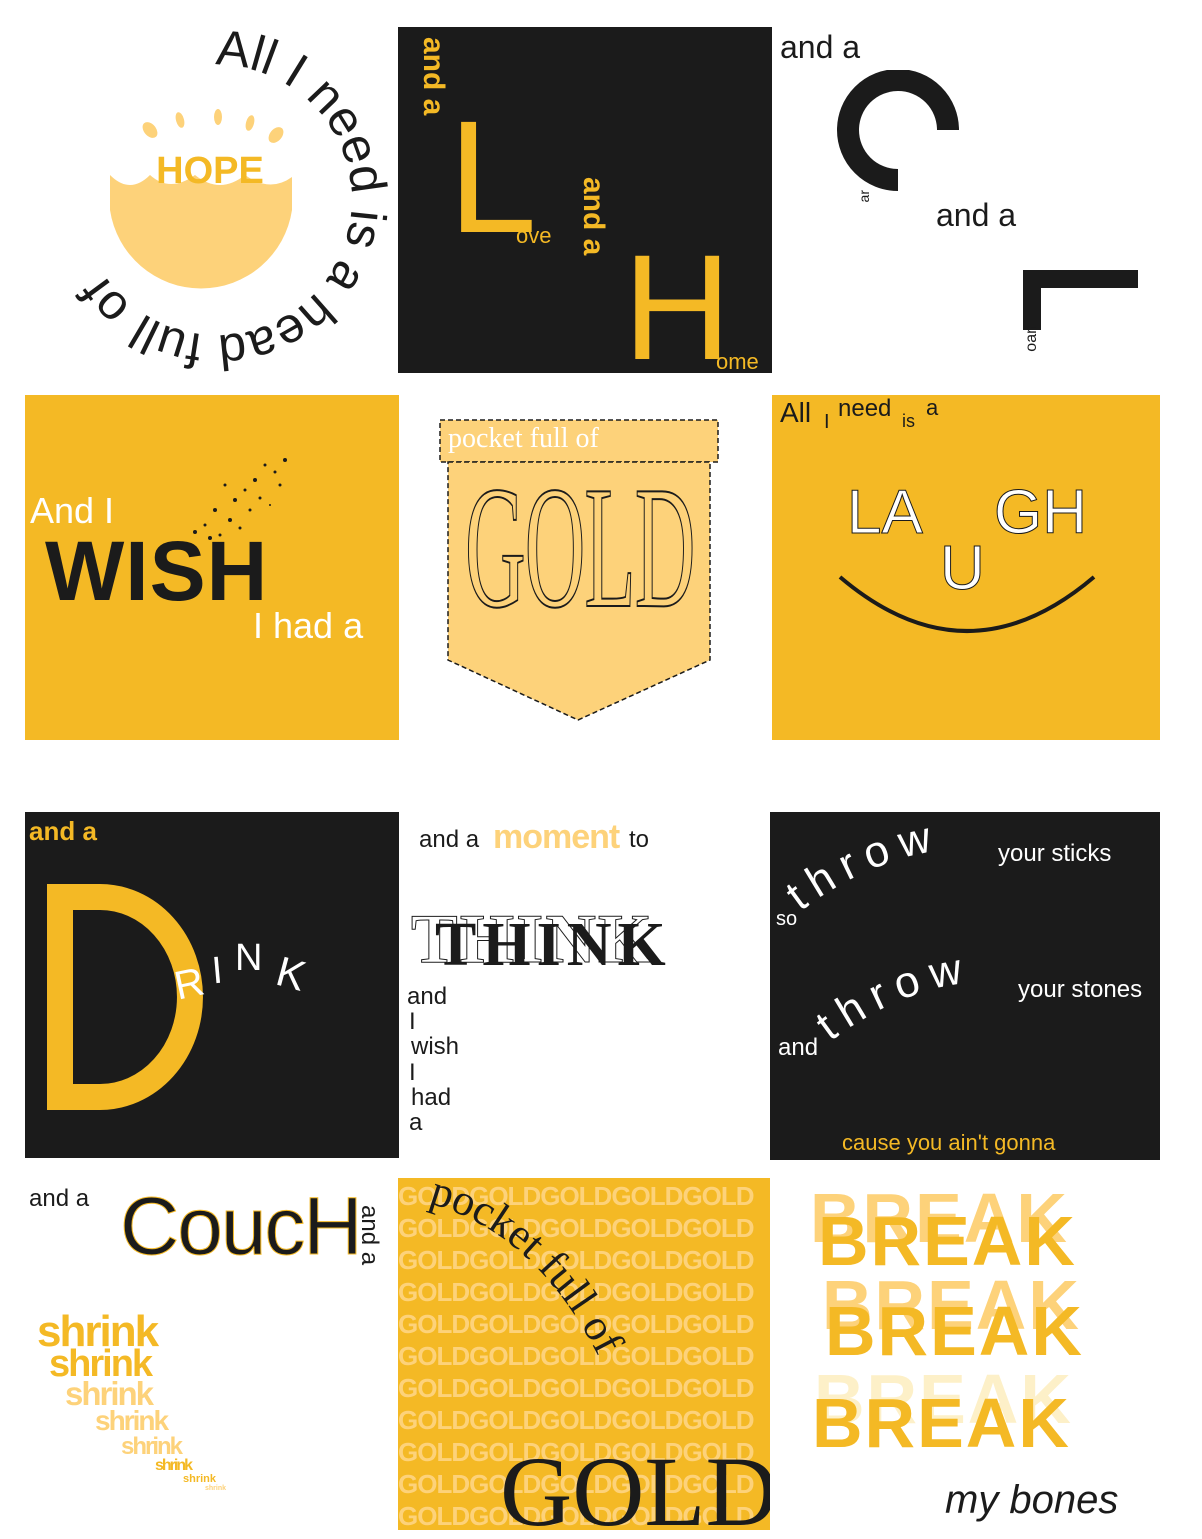 The height and width of the screenshot is (1539, 1202). I want to click on hope-graphic: HOPE All I need is a head full of, so click(229, 200).